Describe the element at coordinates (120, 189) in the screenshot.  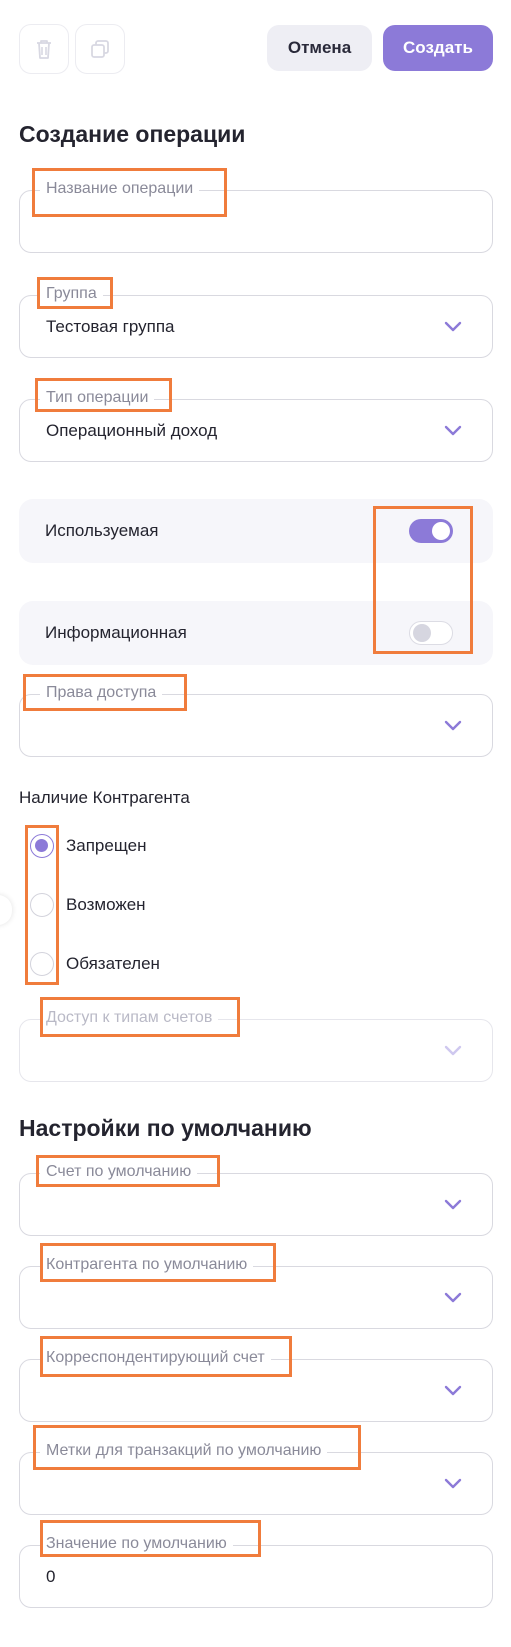
I see `operation-name-label: Название операции` at that location.